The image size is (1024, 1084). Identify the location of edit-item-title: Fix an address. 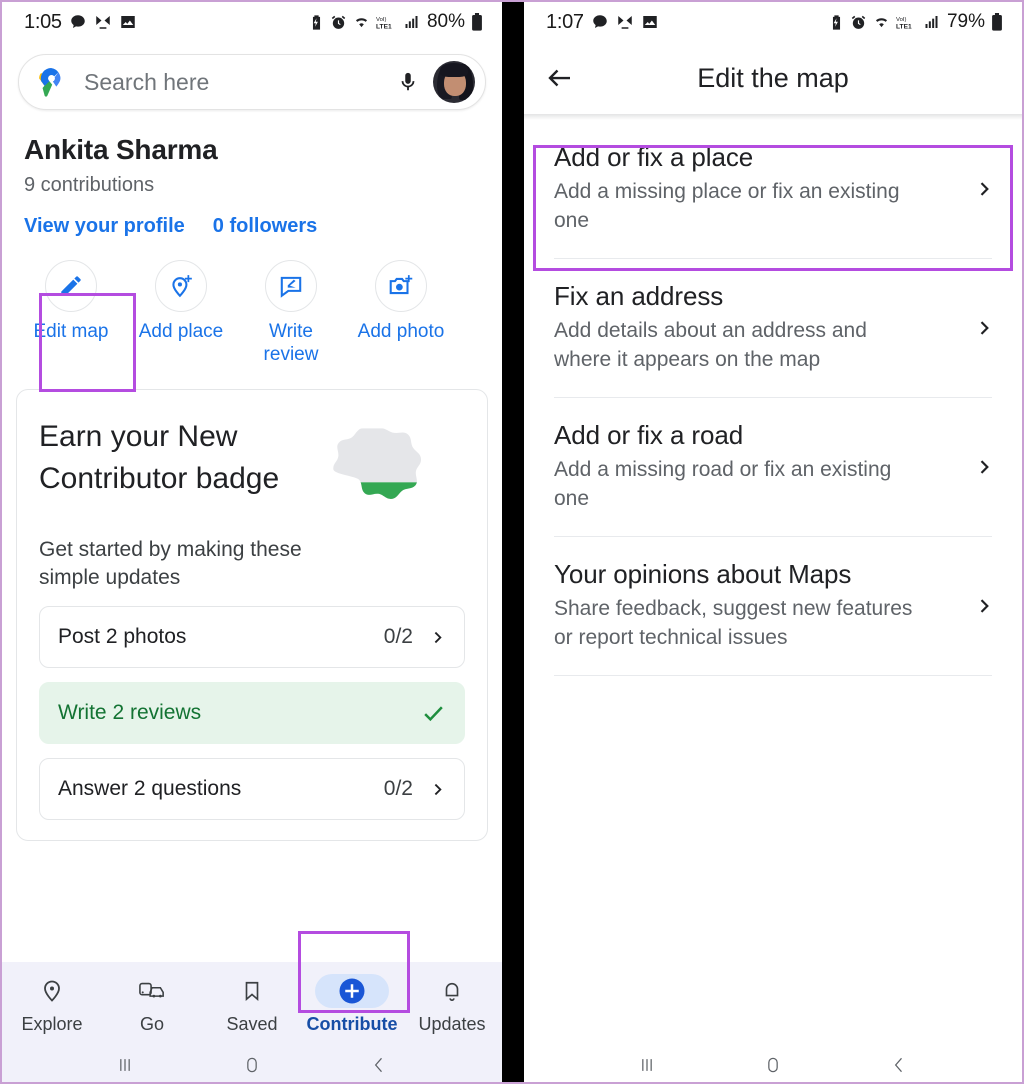
(639, 295).